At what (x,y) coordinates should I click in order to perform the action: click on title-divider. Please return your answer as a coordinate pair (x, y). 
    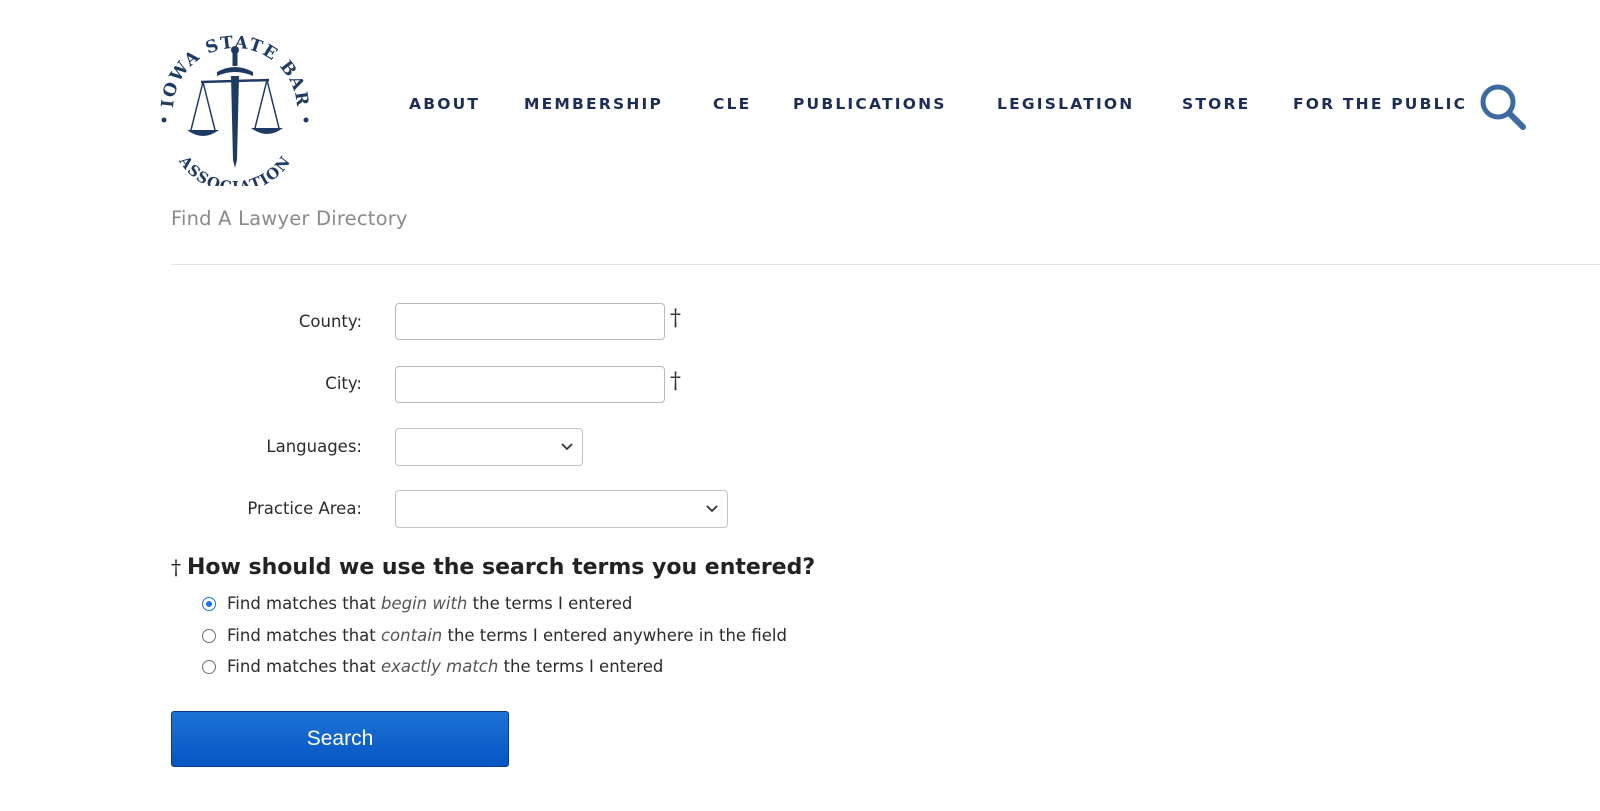
    Looking at the image, I should click on (885, 264).